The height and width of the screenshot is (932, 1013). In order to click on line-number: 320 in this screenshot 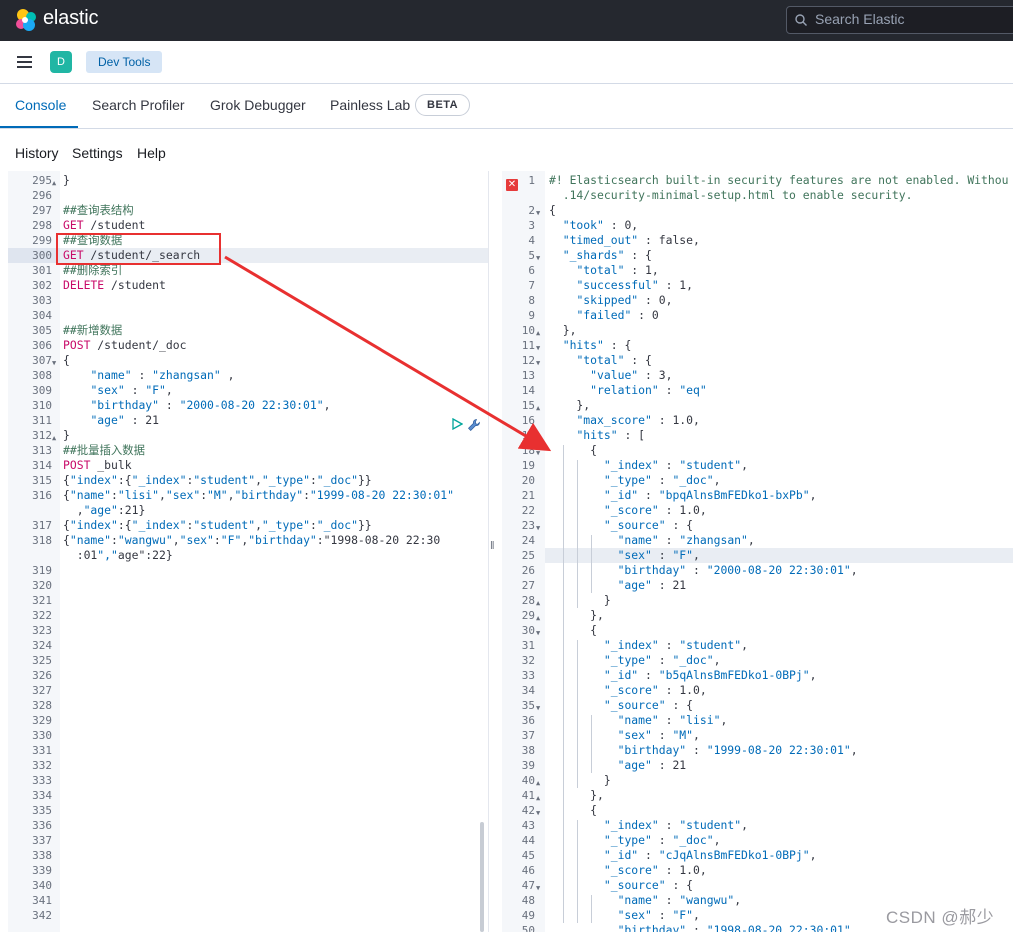, I will do `click(42, 585)`.